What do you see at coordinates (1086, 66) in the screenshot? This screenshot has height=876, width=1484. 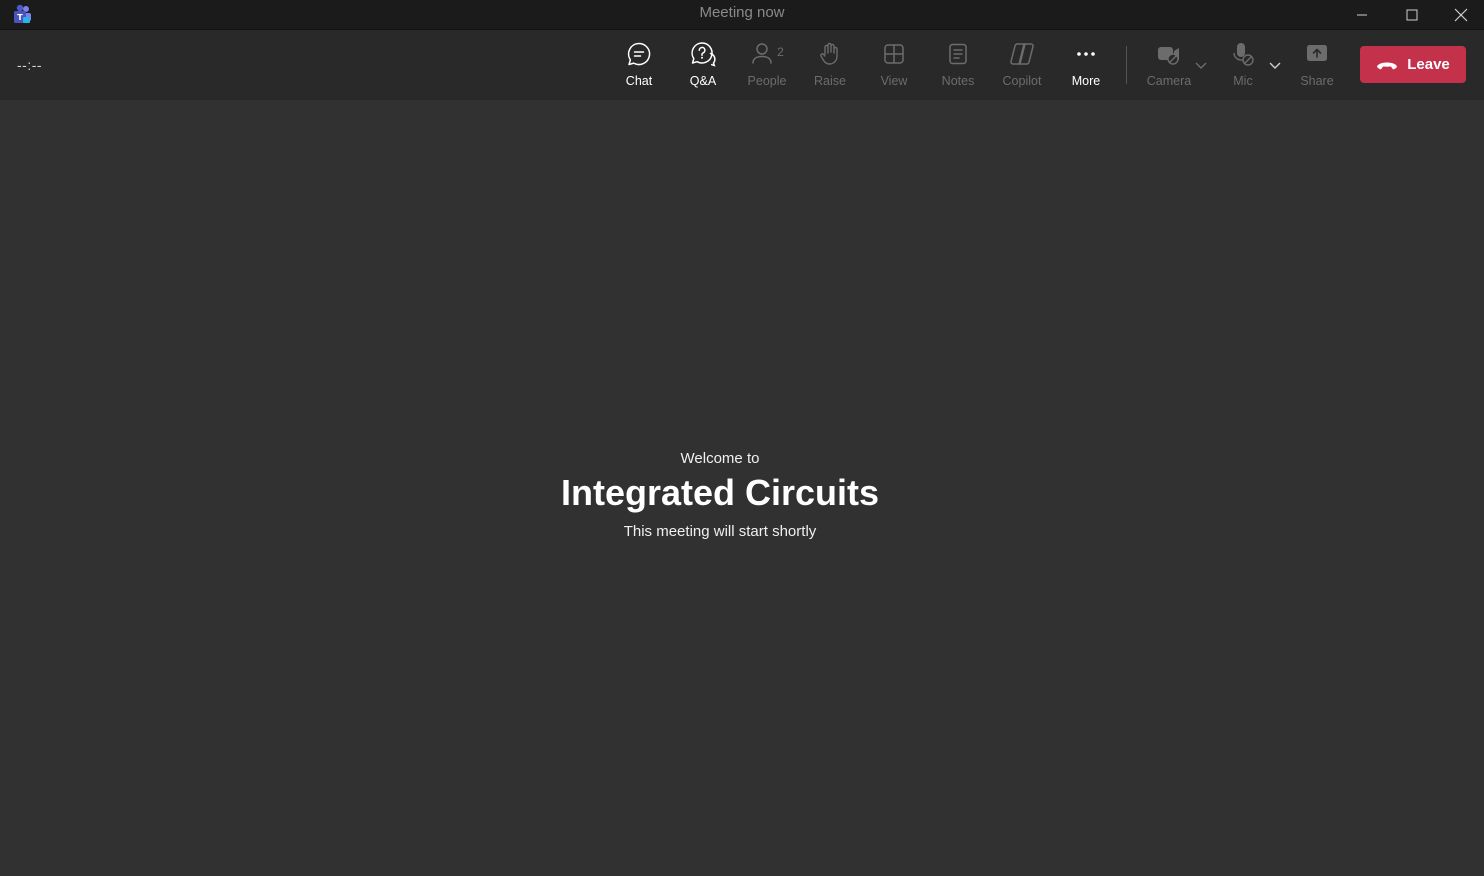 I see `more-button: More` at bounding box center [1086, 66].